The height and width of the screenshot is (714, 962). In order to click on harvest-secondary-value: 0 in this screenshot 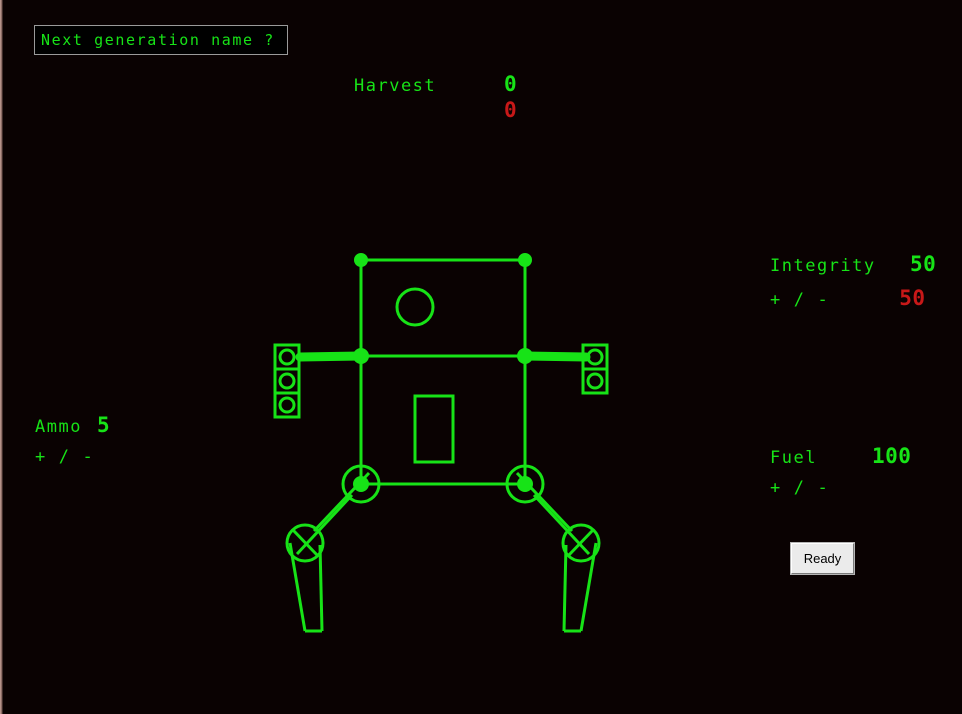, I will do `click(511, 110)`.